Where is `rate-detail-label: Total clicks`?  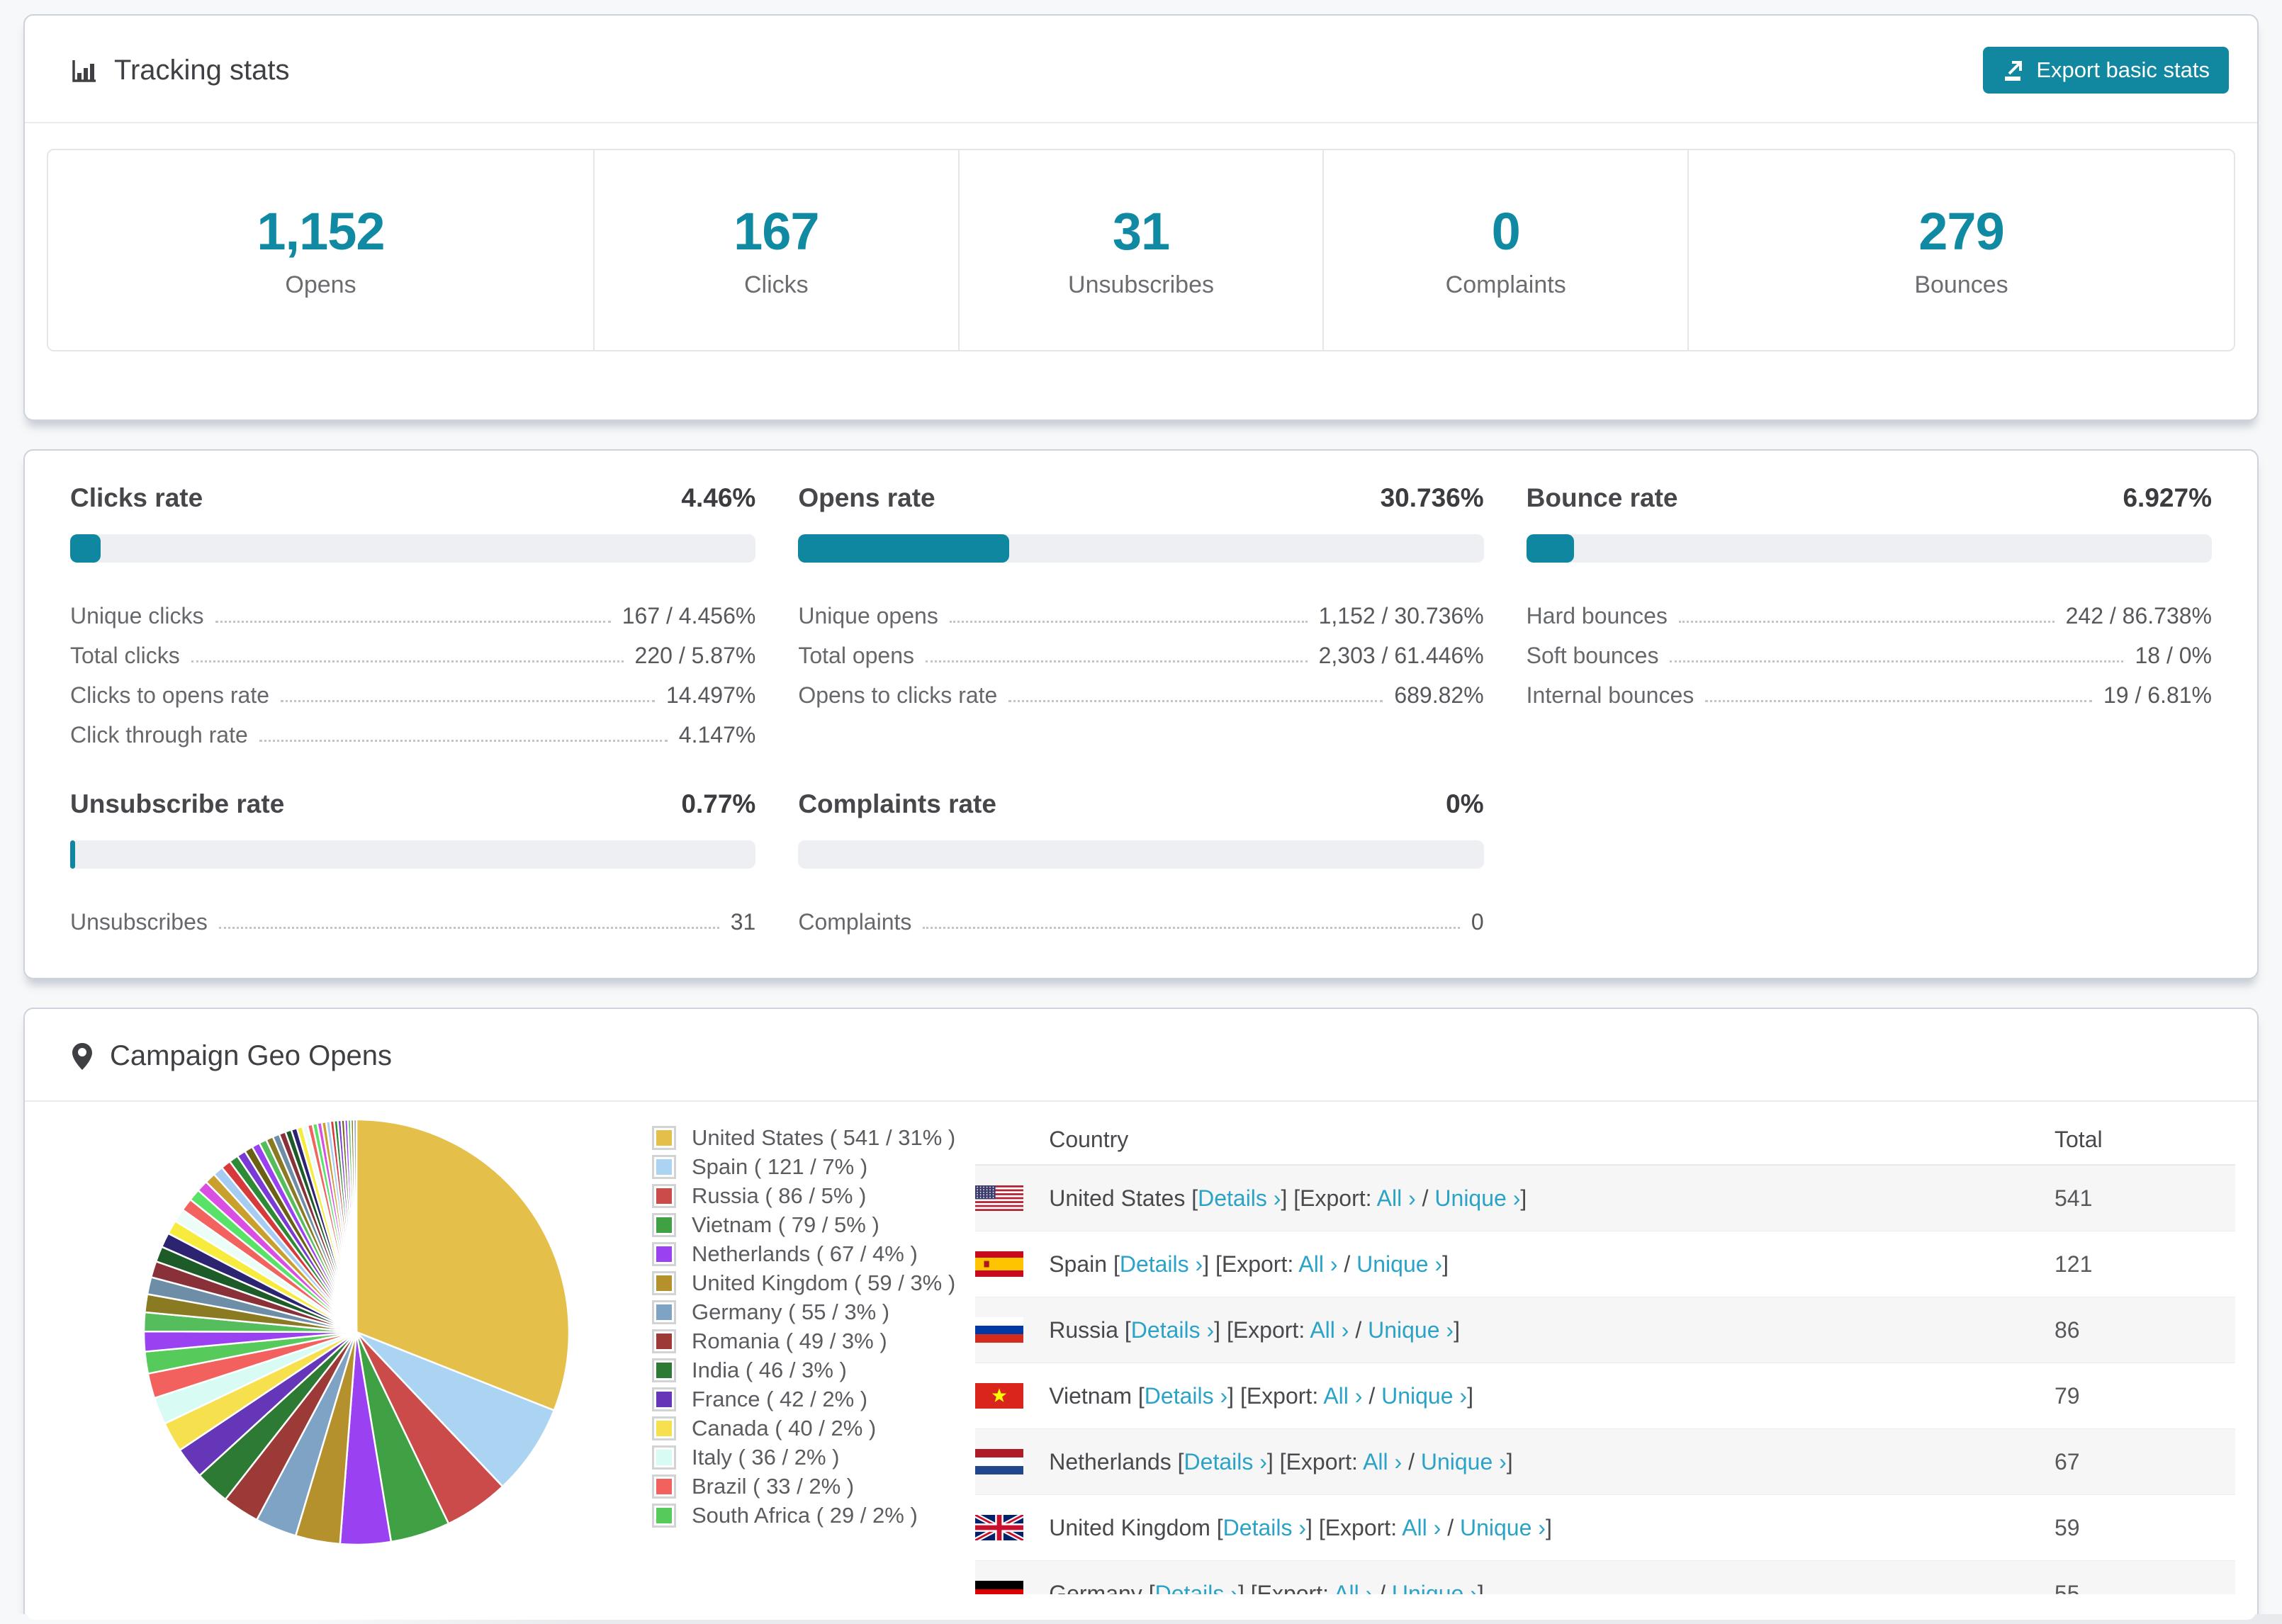
rate-detail-label: Total clicks is located at coordinates (125, 656).